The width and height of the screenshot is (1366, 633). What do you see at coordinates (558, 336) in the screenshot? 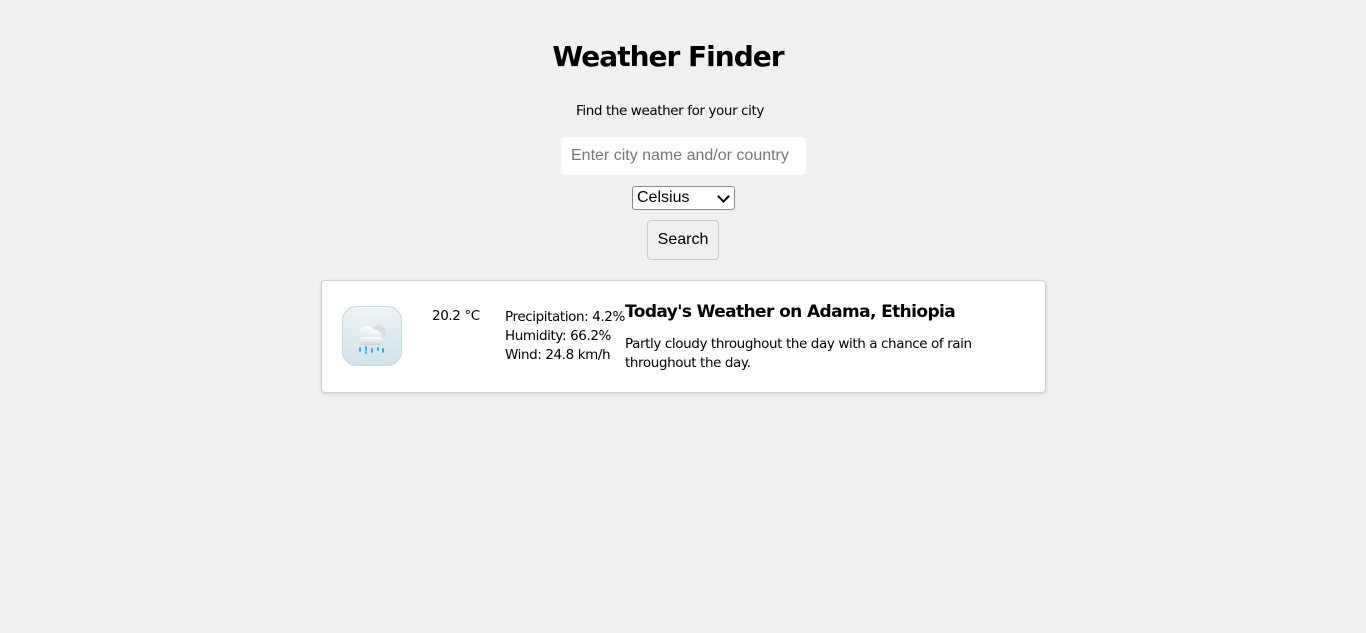
I see `humidity-value: Humidity: 66.2%` at bounding box center [558, 336].